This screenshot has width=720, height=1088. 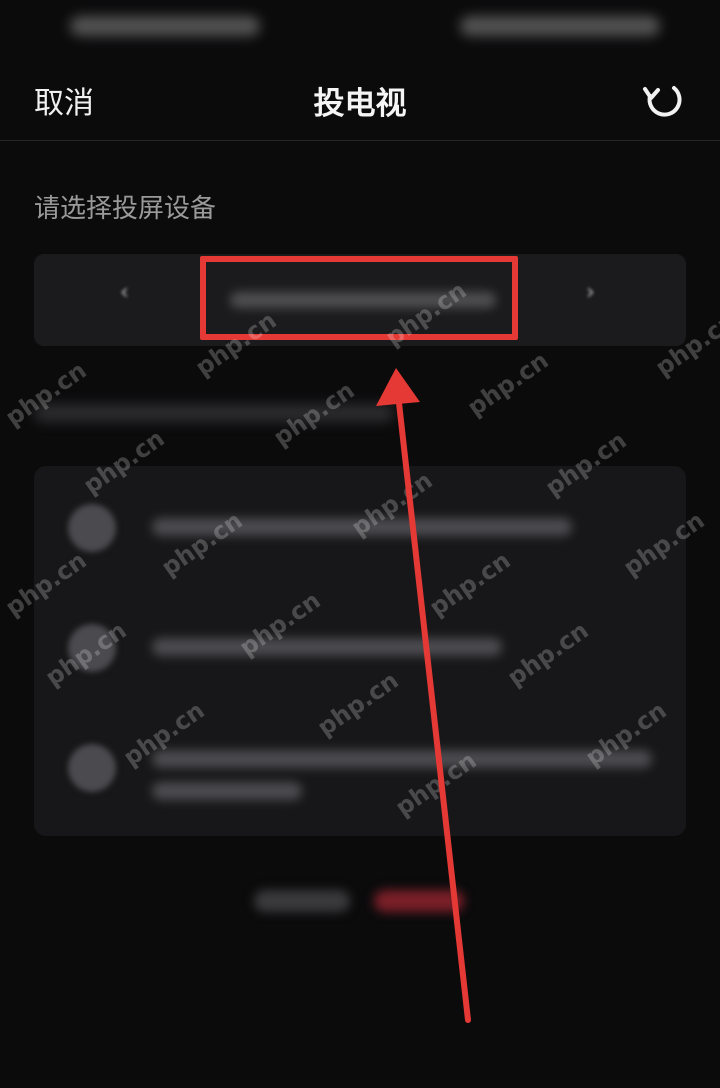 I want to click on section-label: 请选择投屏设备, so click(x=125, y=209).